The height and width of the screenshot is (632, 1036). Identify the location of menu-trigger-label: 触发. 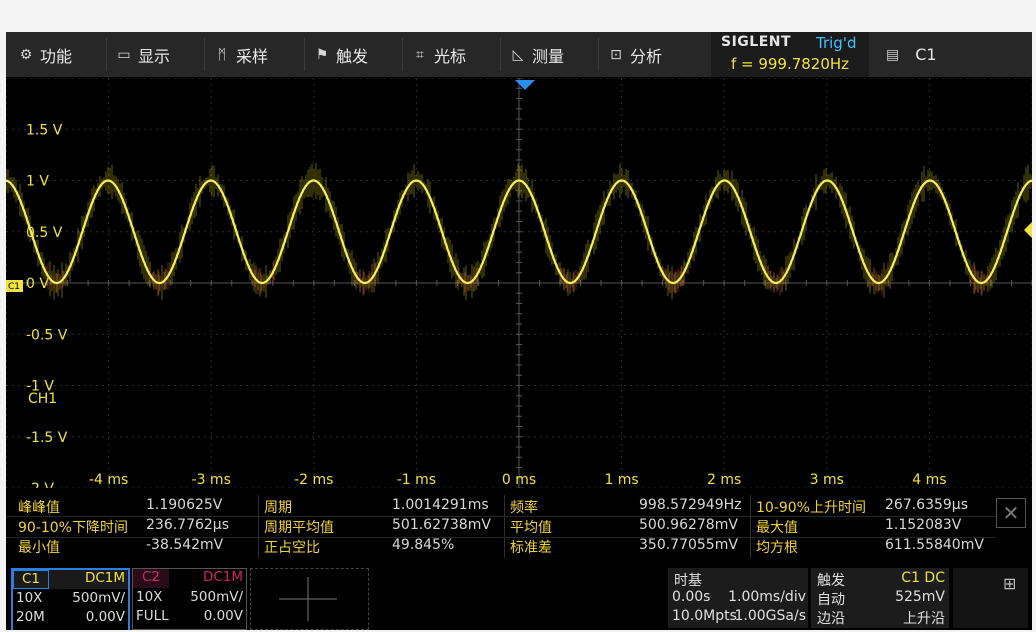
(352, 56).